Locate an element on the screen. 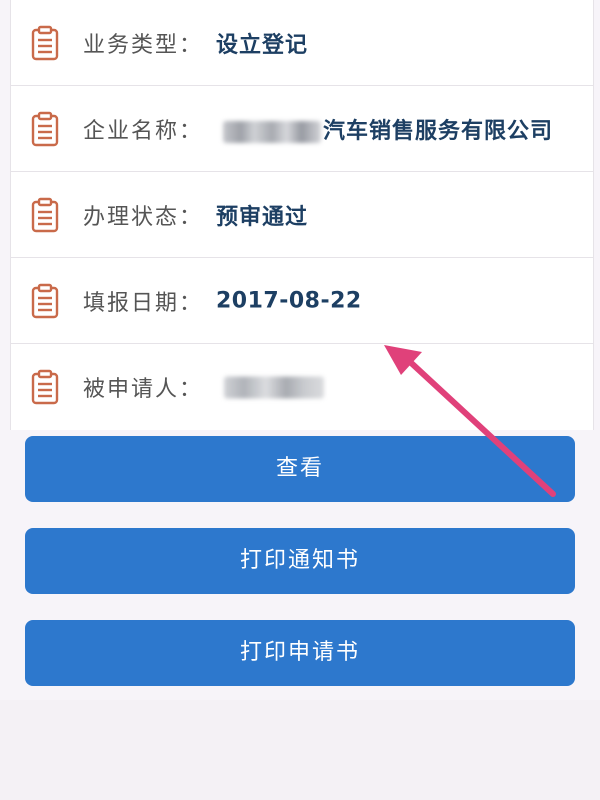 The width and height of the screenshot is (600, 800). company-name-value: 汽车销售服务有限公司 is located at coordinates (438, 131).